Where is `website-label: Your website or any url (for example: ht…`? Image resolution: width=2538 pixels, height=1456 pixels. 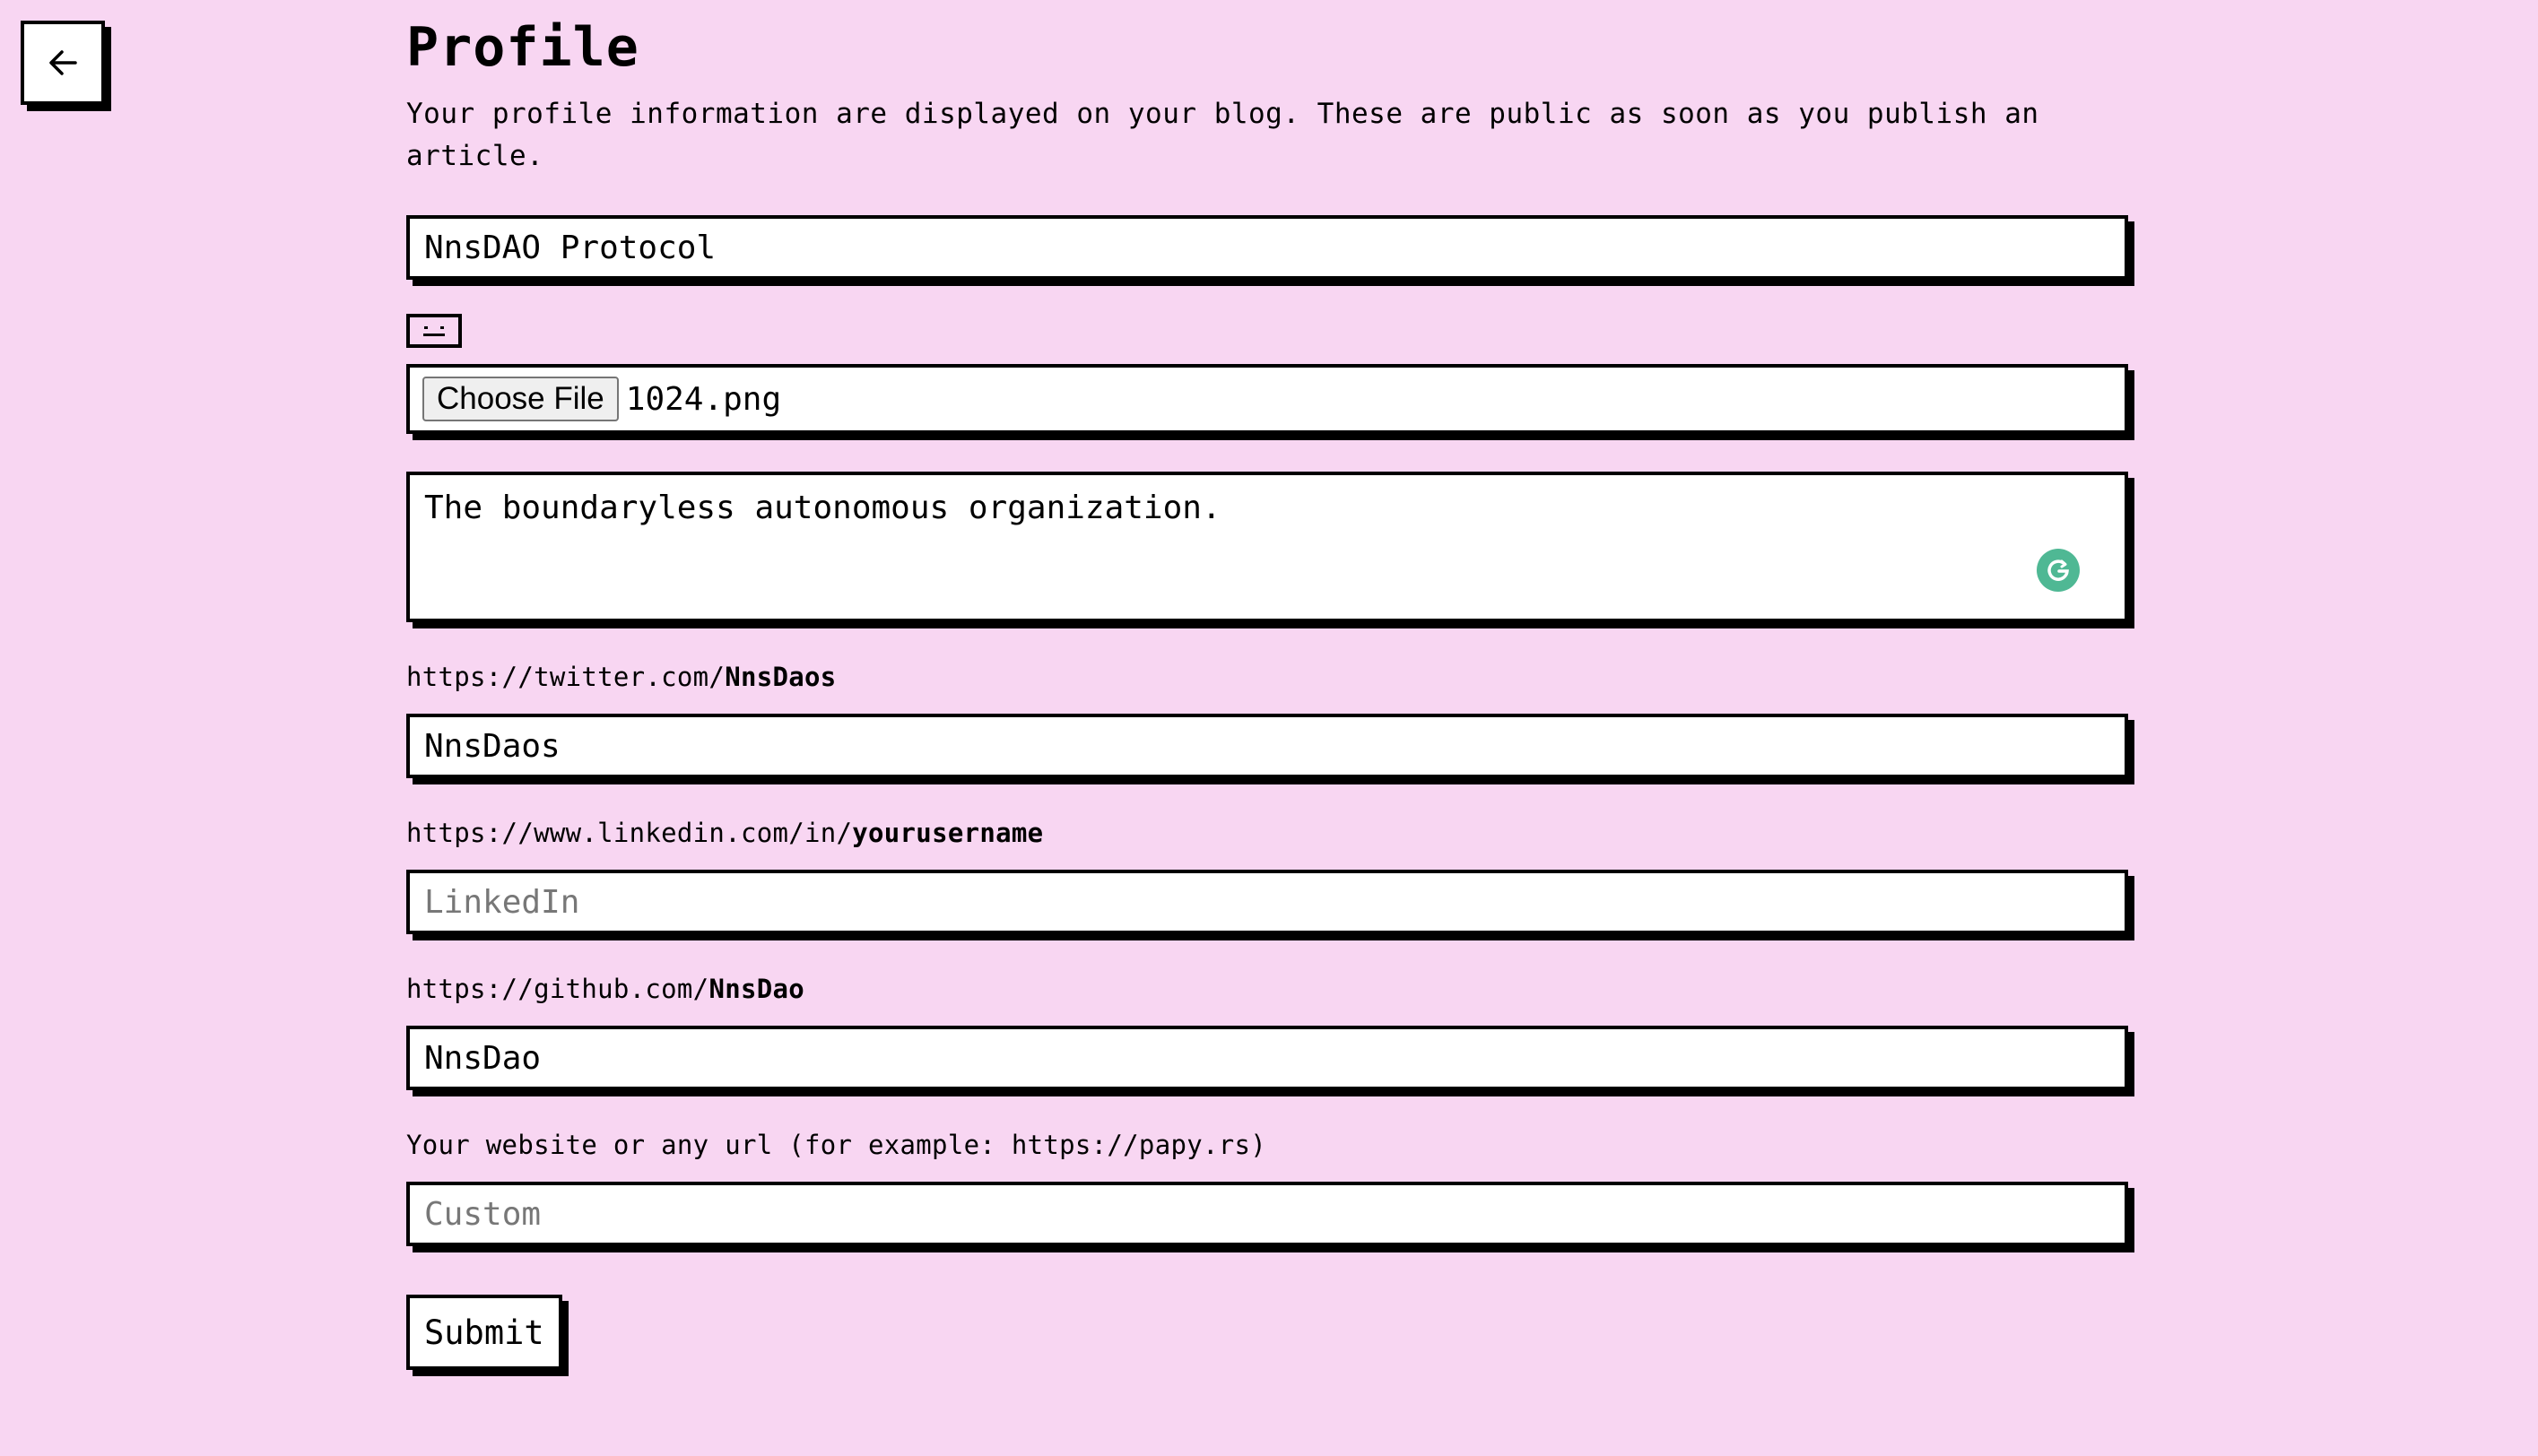 website-label: Your website or any url (for example: ht… is located at coordinates (836, 1145).